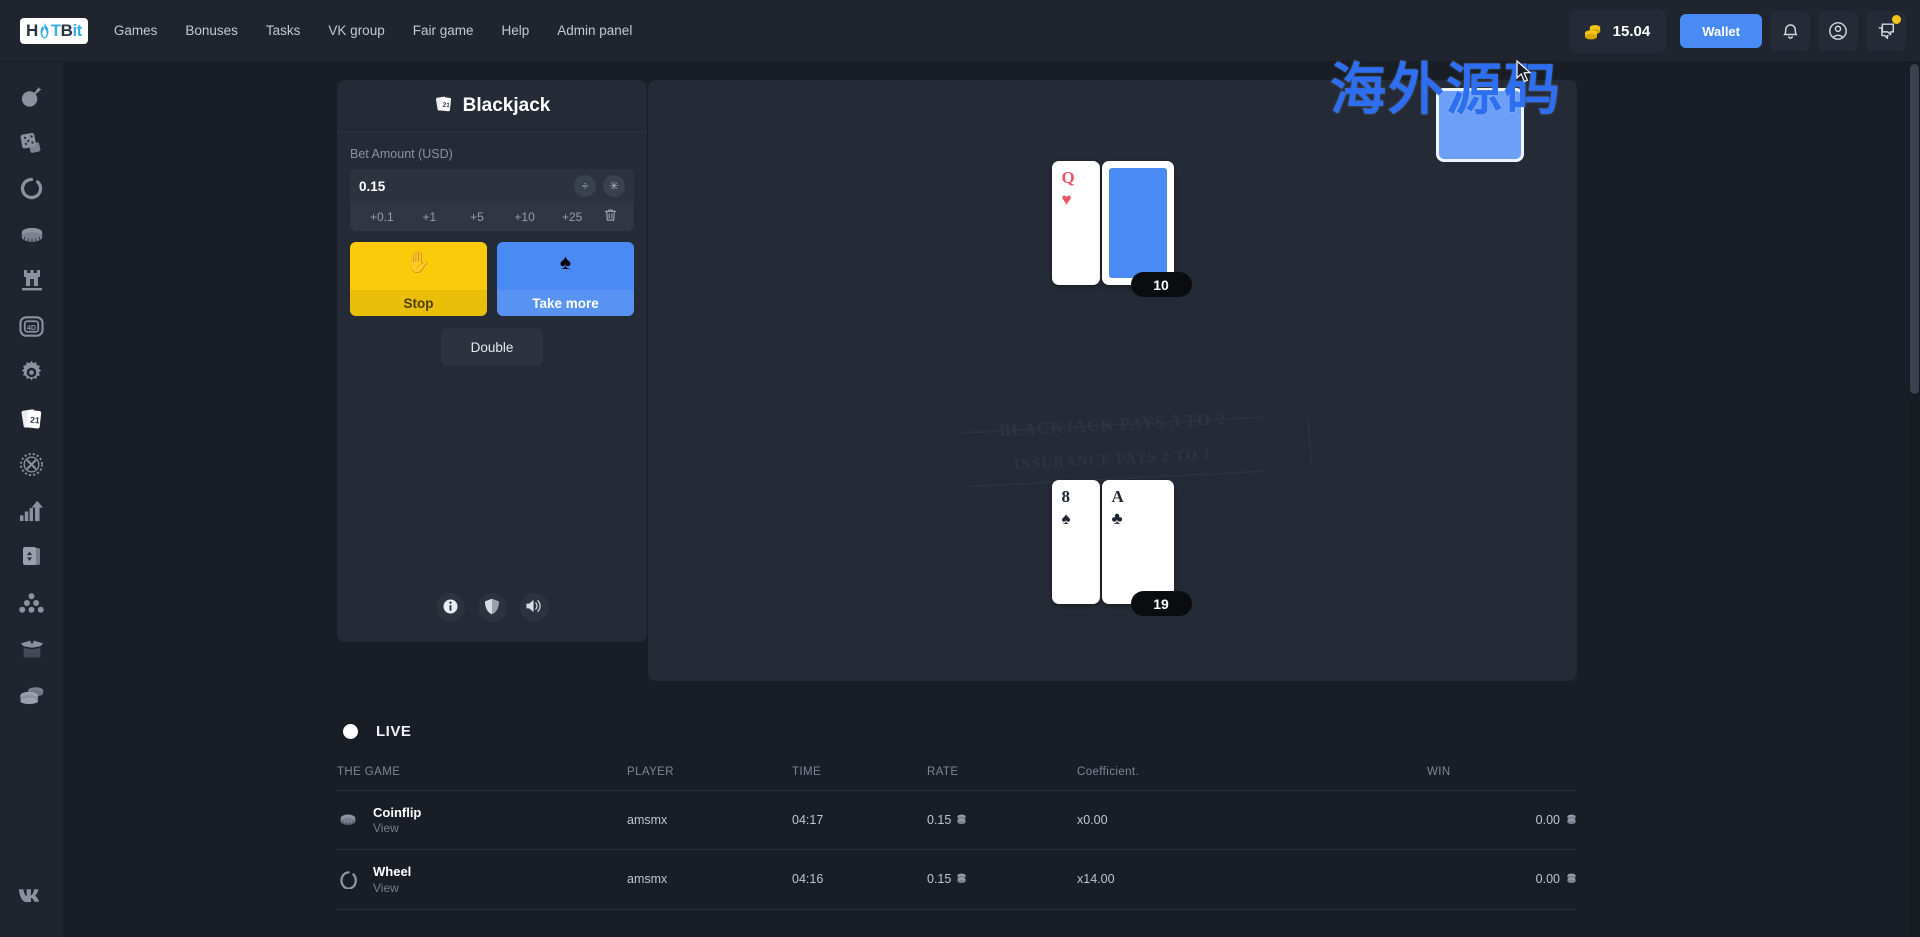 This screenshot has width=1920, height=937. I want to click on ring-icon, so click(31, 191).